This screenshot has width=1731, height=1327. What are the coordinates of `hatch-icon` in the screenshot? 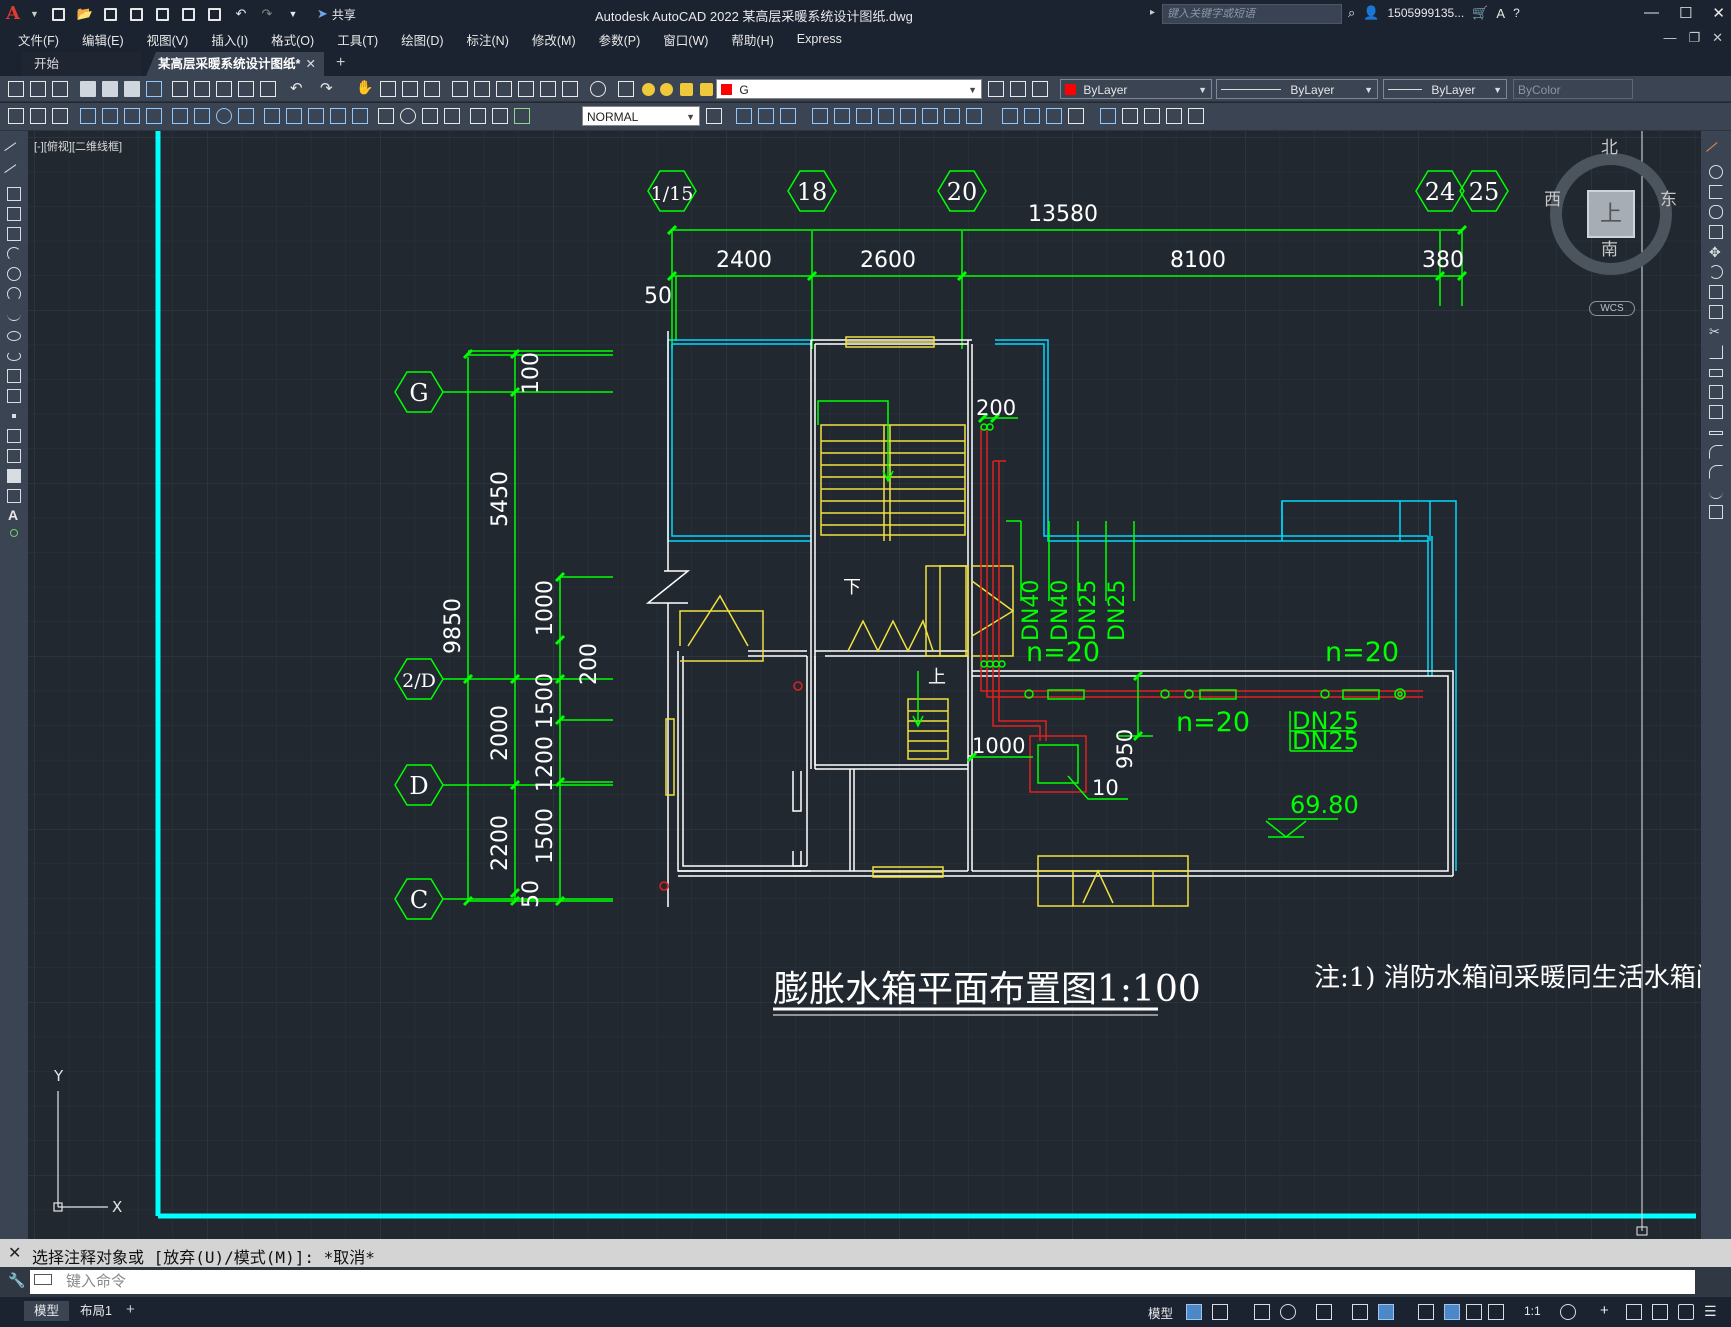 It's located at (14, 436).